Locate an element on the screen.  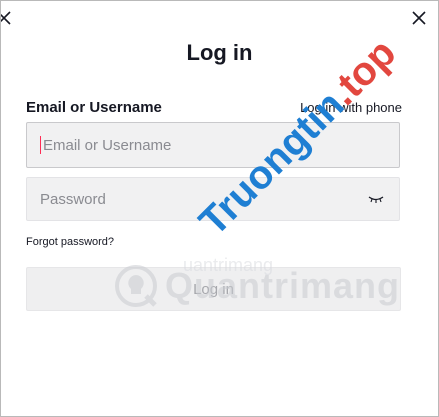
password-field-wrapper is located at coordinates (213, 199).